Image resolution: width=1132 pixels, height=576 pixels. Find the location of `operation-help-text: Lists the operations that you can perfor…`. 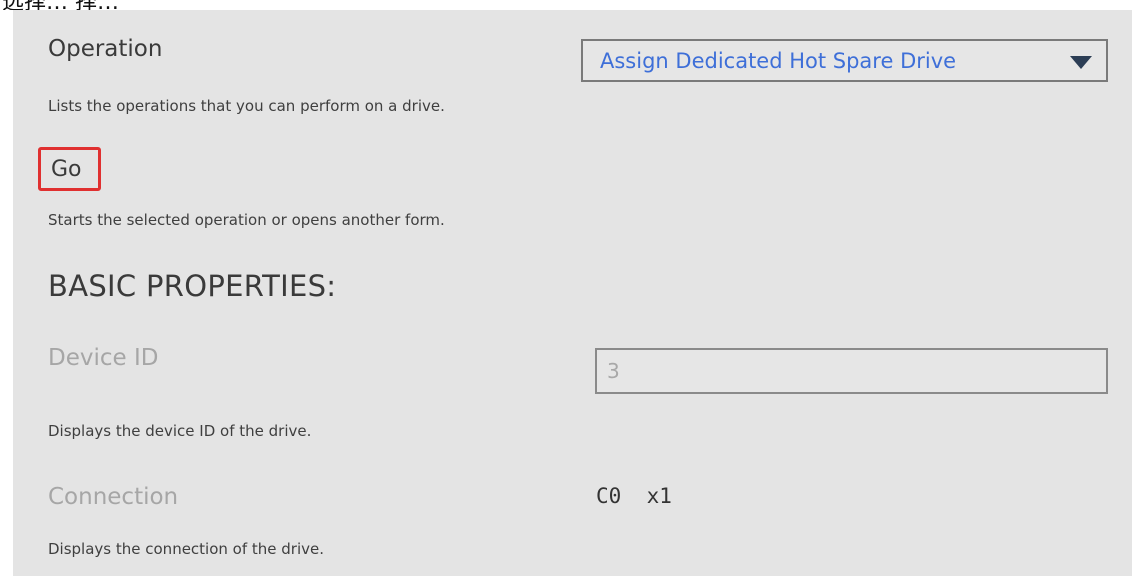

operation-help-text: Lists the operations that you can perfor… is located at coordinates (246, 106).